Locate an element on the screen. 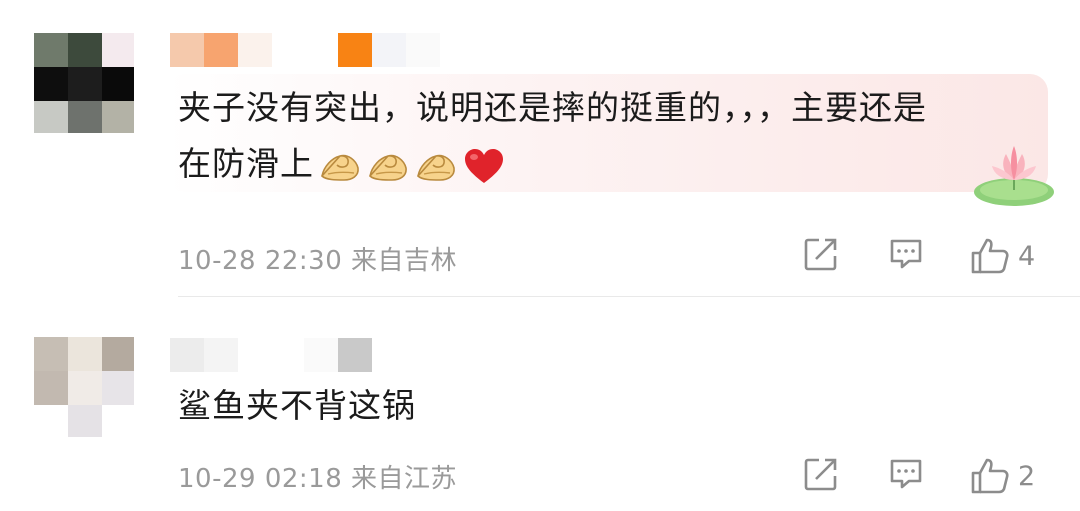  comment-text-line: 在防滑上 is located at coordinates (342, 164).